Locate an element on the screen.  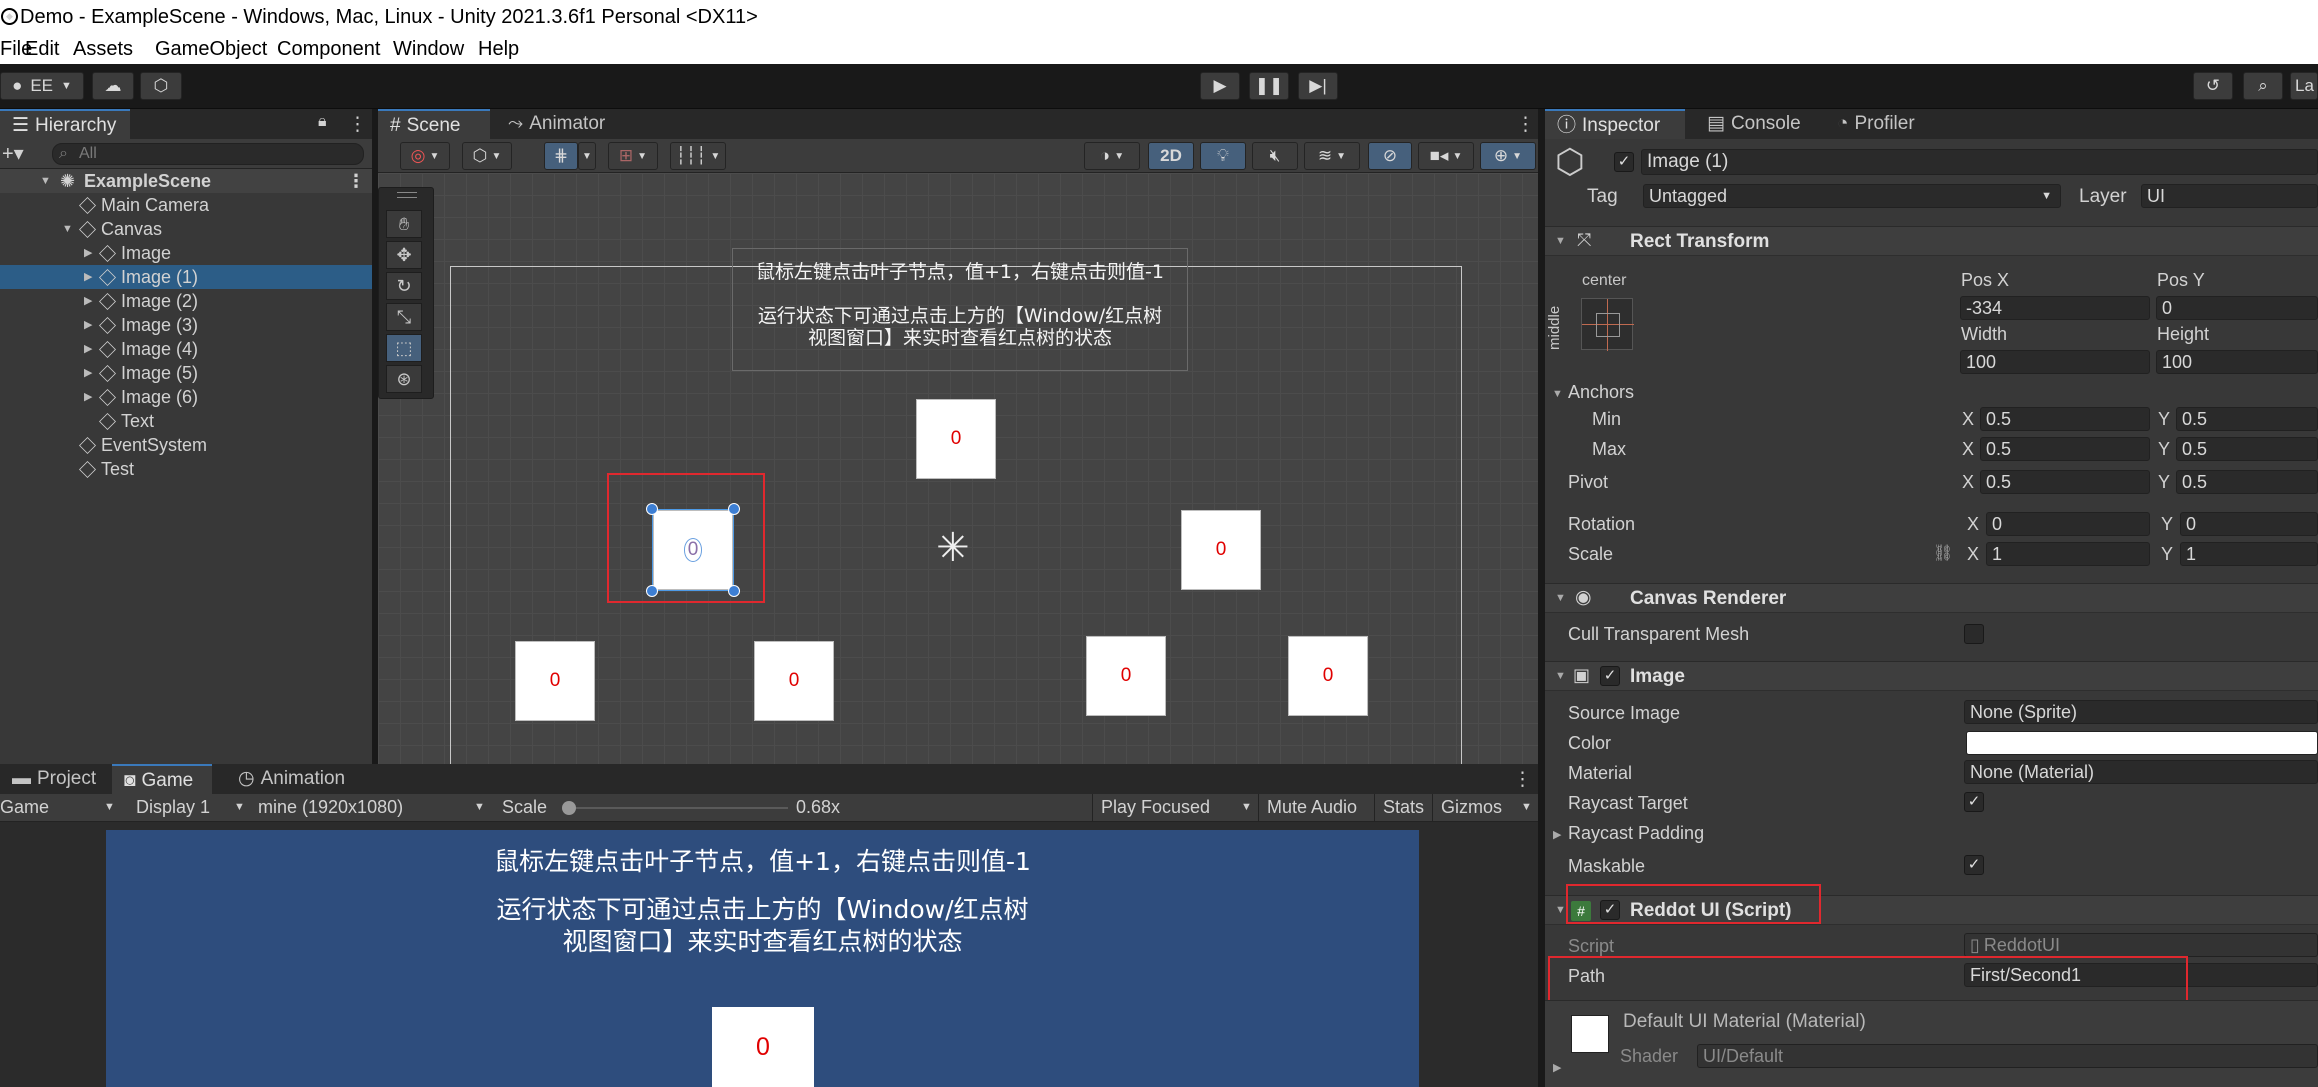
snap-increment-button: ⊞ ▼ is located at coordinates (633, 156).